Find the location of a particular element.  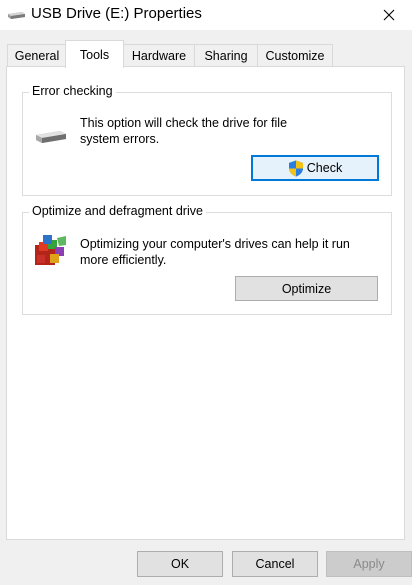

close-icon is located at coordinates (389, 15).